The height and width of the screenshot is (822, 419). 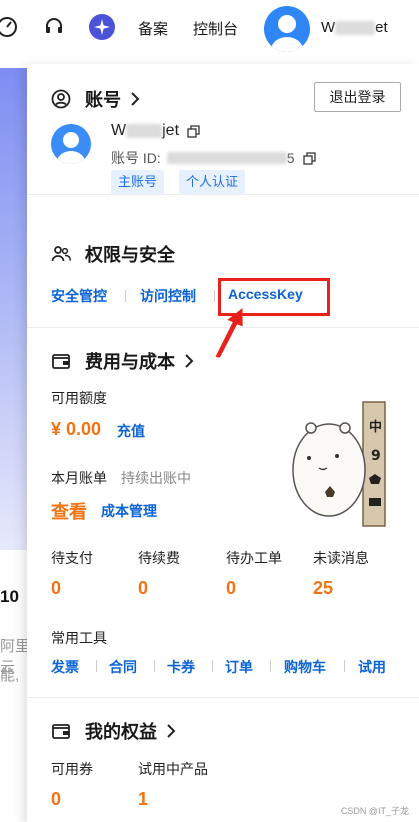 What do you see at coordinates (136, 158) in the screenshot?
I see `account-id-label: 账号 ID:` at bounding box center [136, 158].